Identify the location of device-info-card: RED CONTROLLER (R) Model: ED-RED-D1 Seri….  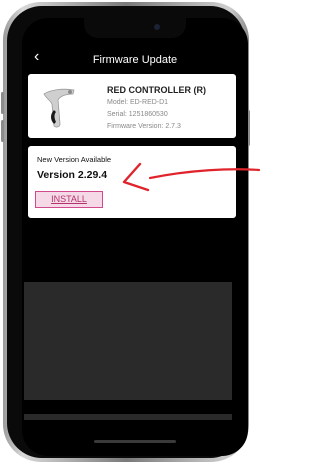
(132, 106).